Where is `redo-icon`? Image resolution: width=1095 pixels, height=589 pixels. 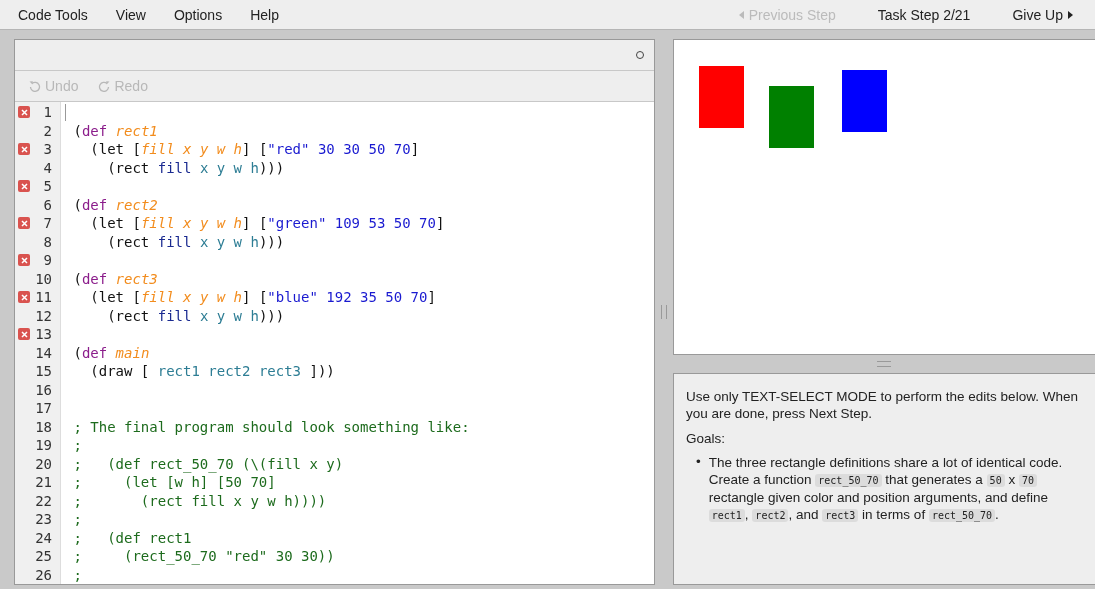 redo-icon is located at coordinates (104, 86).